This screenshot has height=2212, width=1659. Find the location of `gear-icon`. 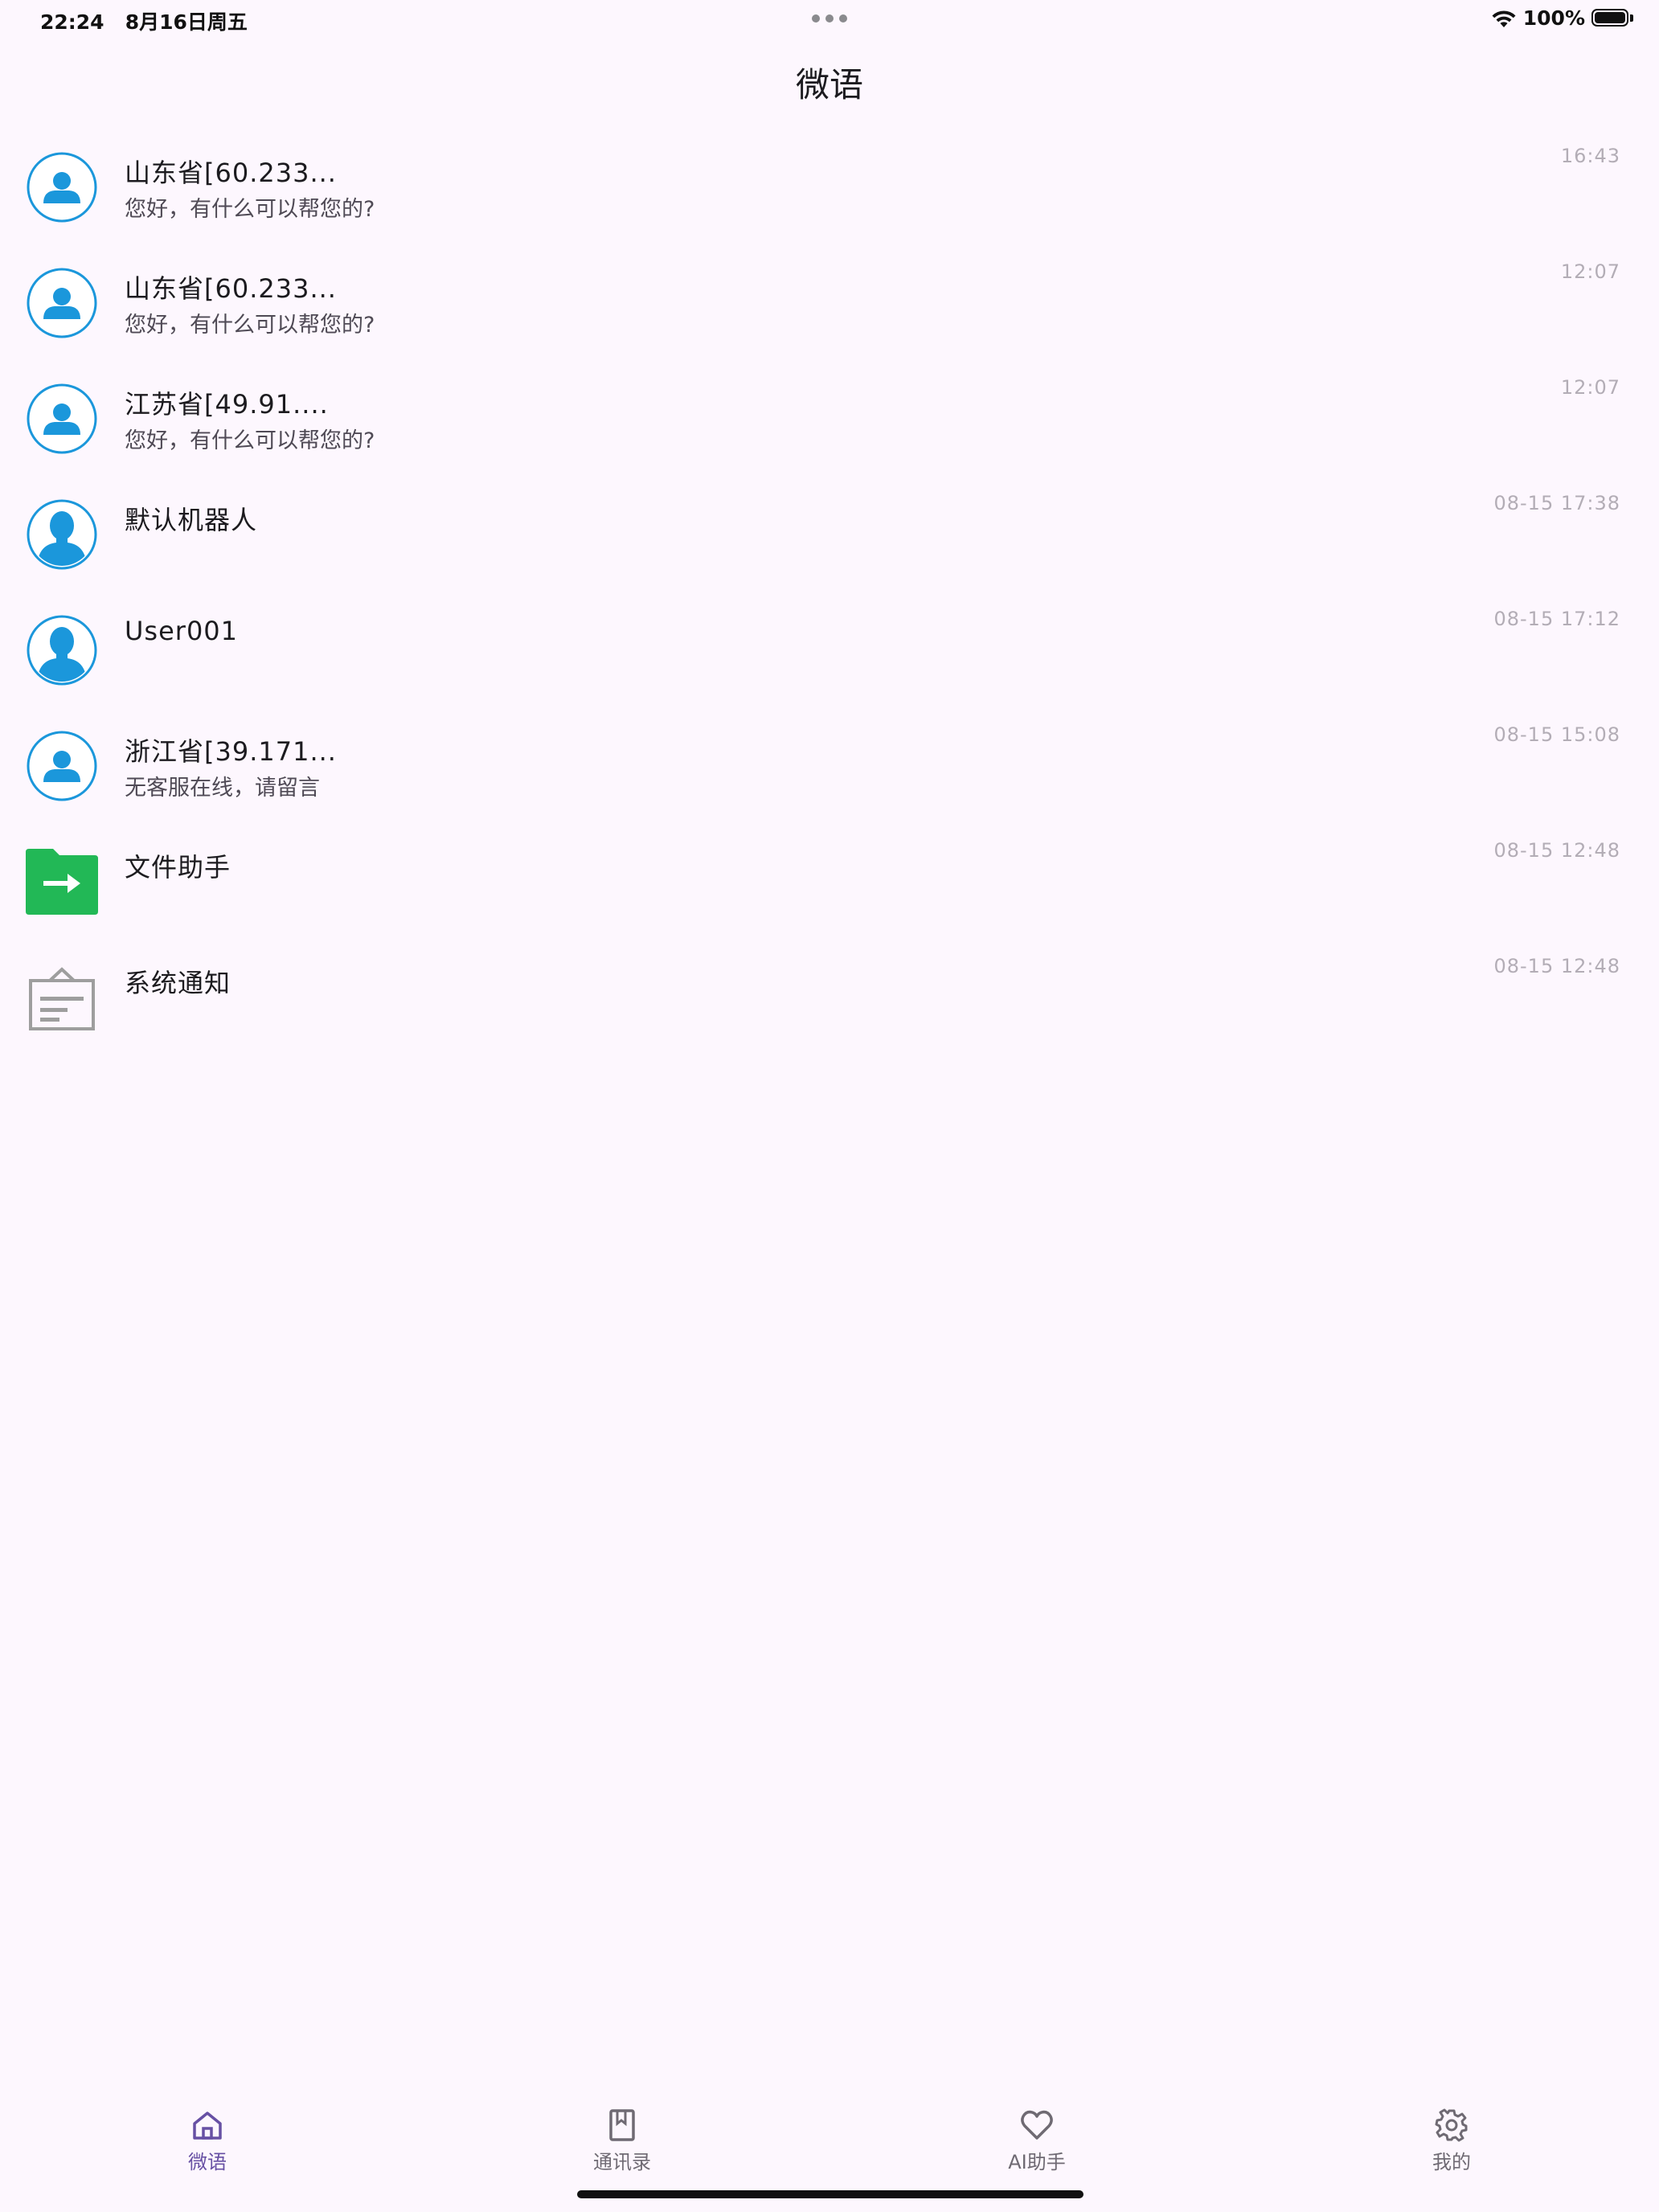

gear-icon is located at coordinates (1451, 2125).